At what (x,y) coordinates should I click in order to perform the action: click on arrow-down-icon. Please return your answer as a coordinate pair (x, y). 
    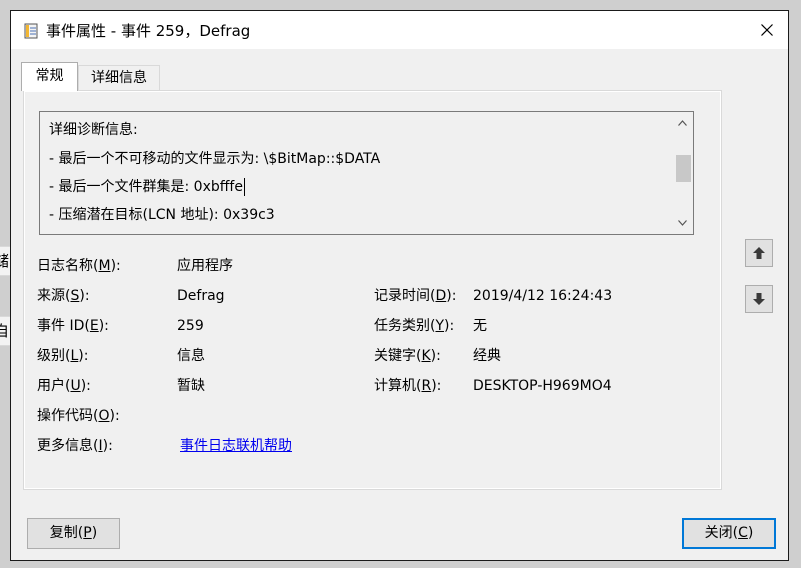
    Looking at the image, I should click on (759, 299).